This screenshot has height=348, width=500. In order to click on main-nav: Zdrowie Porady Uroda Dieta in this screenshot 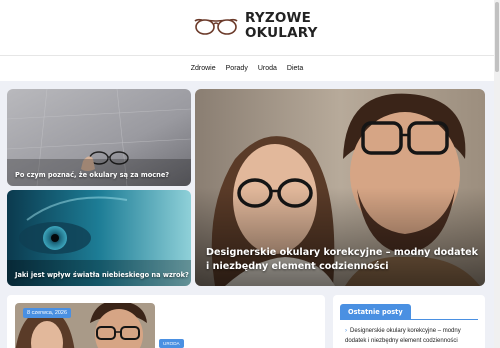, I will do `click(247, 68)`.